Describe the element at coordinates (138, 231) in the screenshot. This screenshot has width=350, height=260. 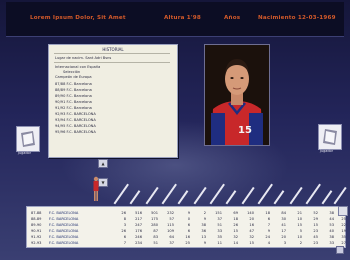
I see `stat-cell: 176` at that location.